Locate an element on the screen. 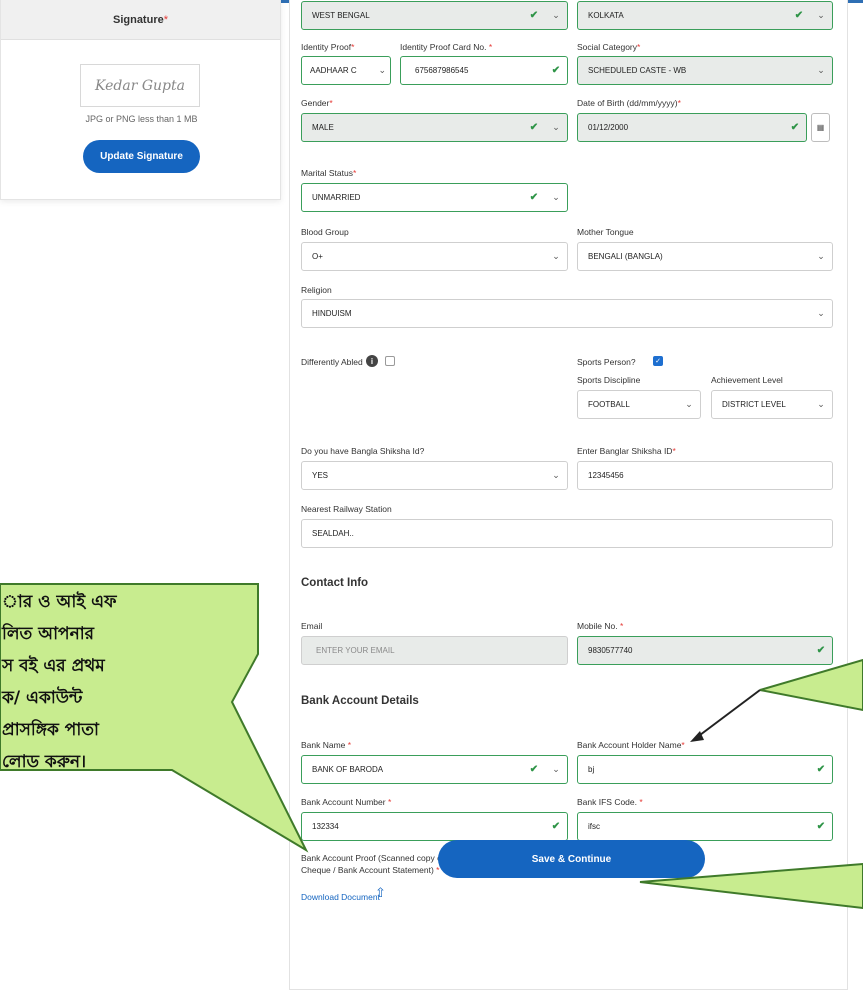  holder-pointer-arrow is located at coordinates (728, 714).